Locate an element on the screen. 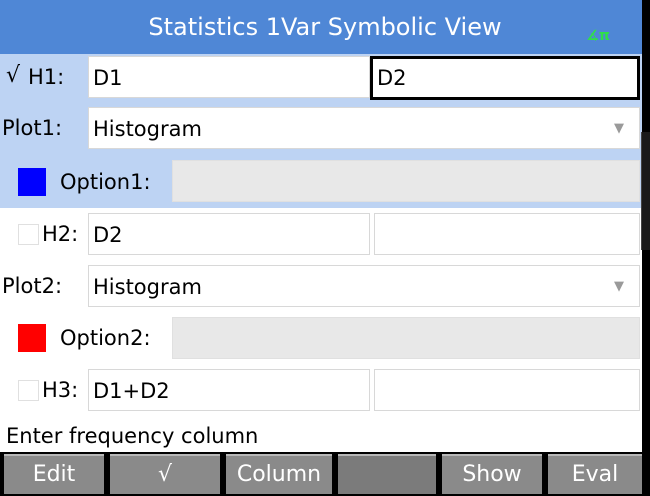 The height and width of the screenshot is (496, 650). option1-label: Option1: is located at coordinates (105, 182).